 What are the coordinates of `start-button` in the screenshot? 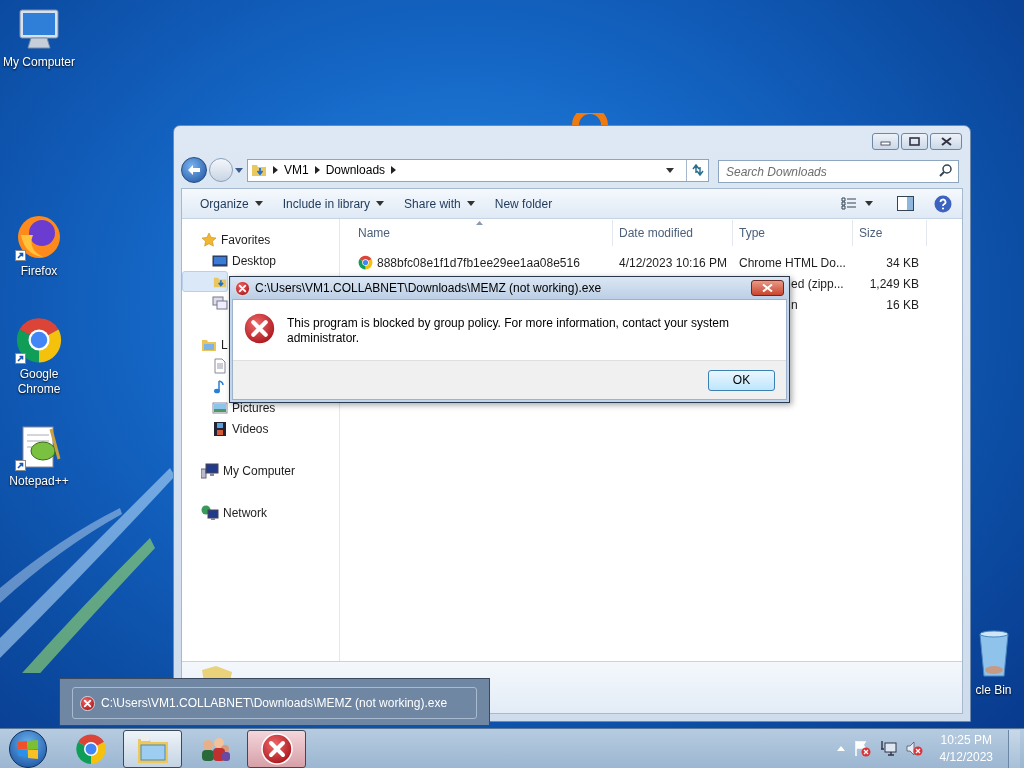 It's located at (28, 748).